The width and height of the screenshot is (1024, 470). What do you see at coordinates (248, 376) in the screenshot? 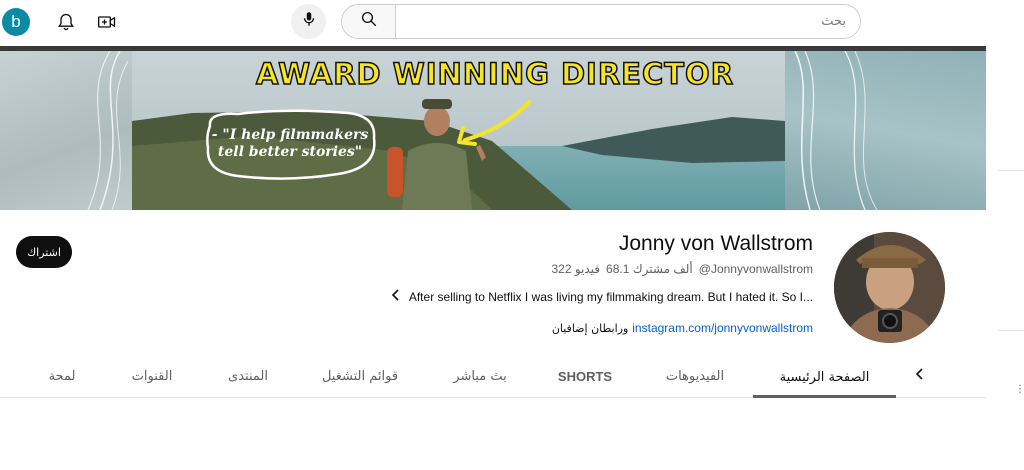
I see `tab-community: المنتدى` at bounding box center [248, 376].